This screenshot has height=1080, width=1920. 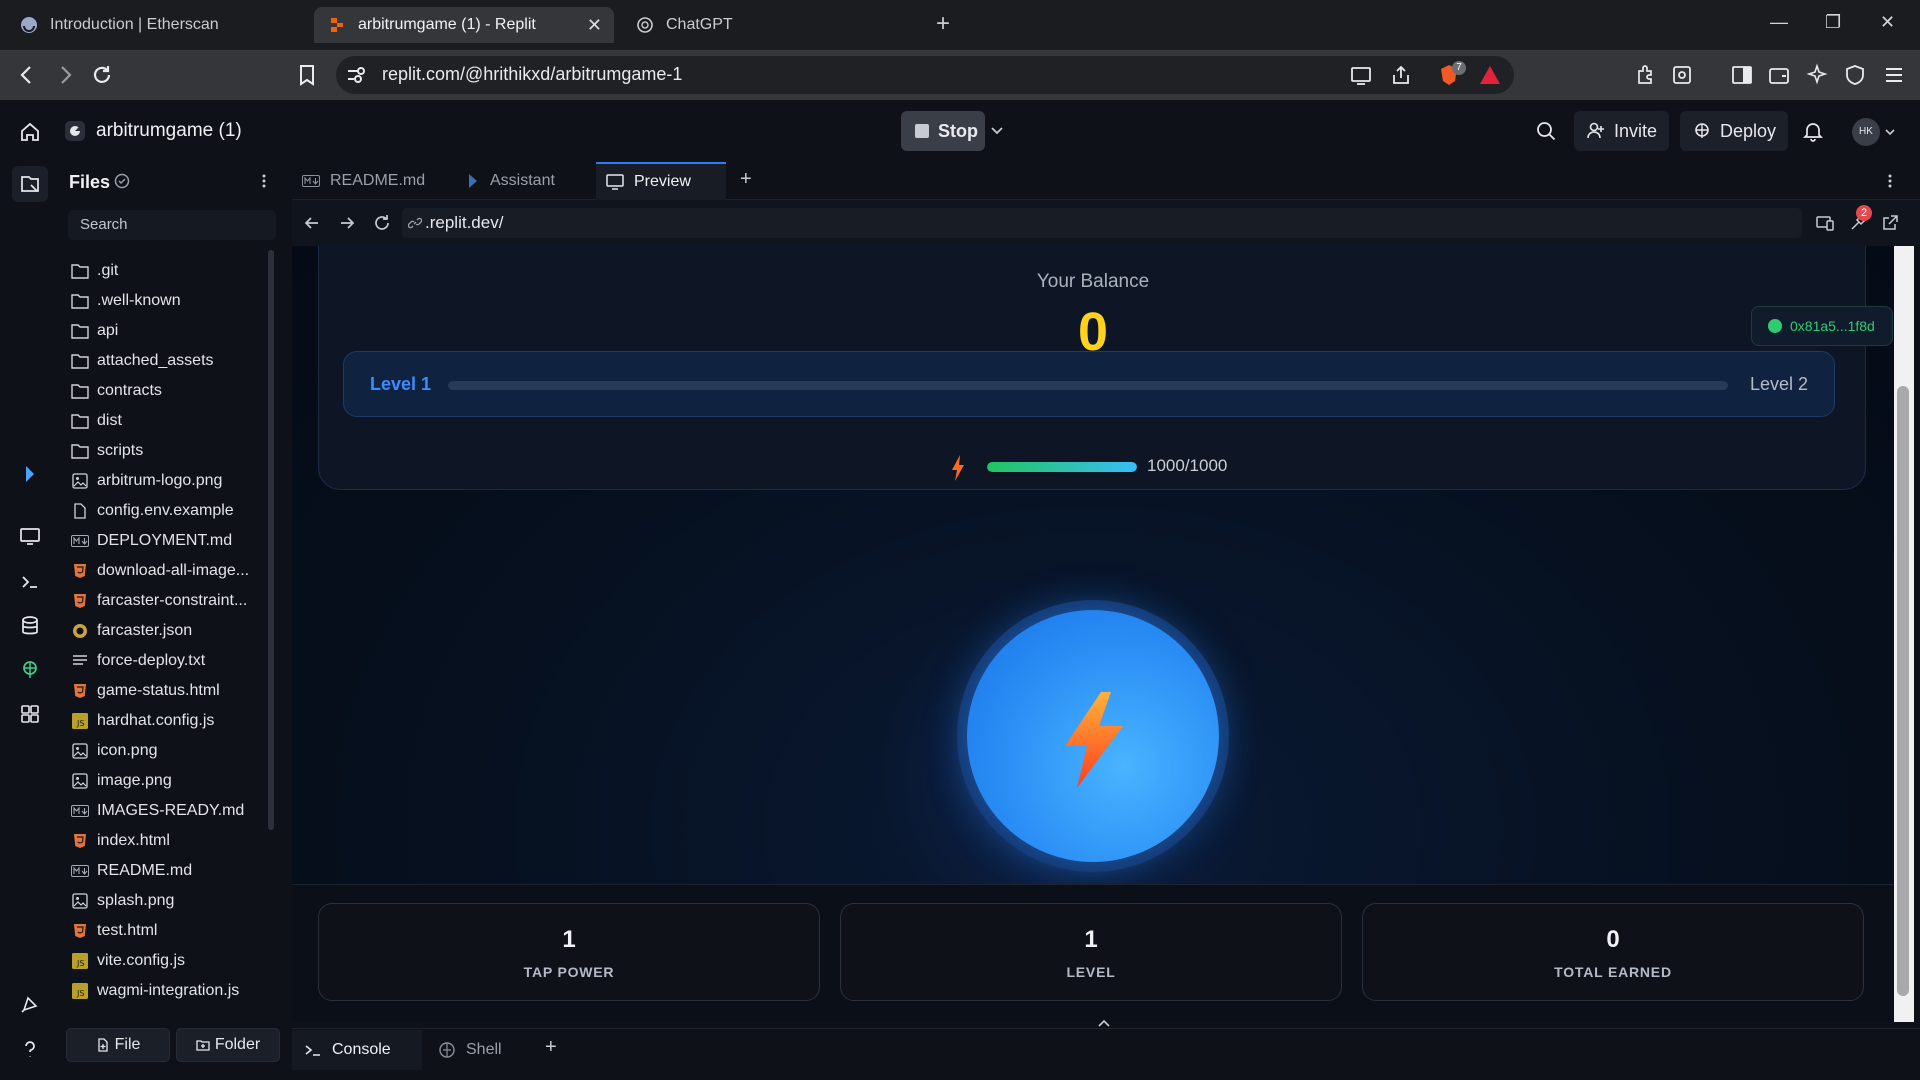 What do you see at coordinates (1490, 75) in the screenshot?
I see `brave-rewards-icon` at bounding box center [1490, 75].